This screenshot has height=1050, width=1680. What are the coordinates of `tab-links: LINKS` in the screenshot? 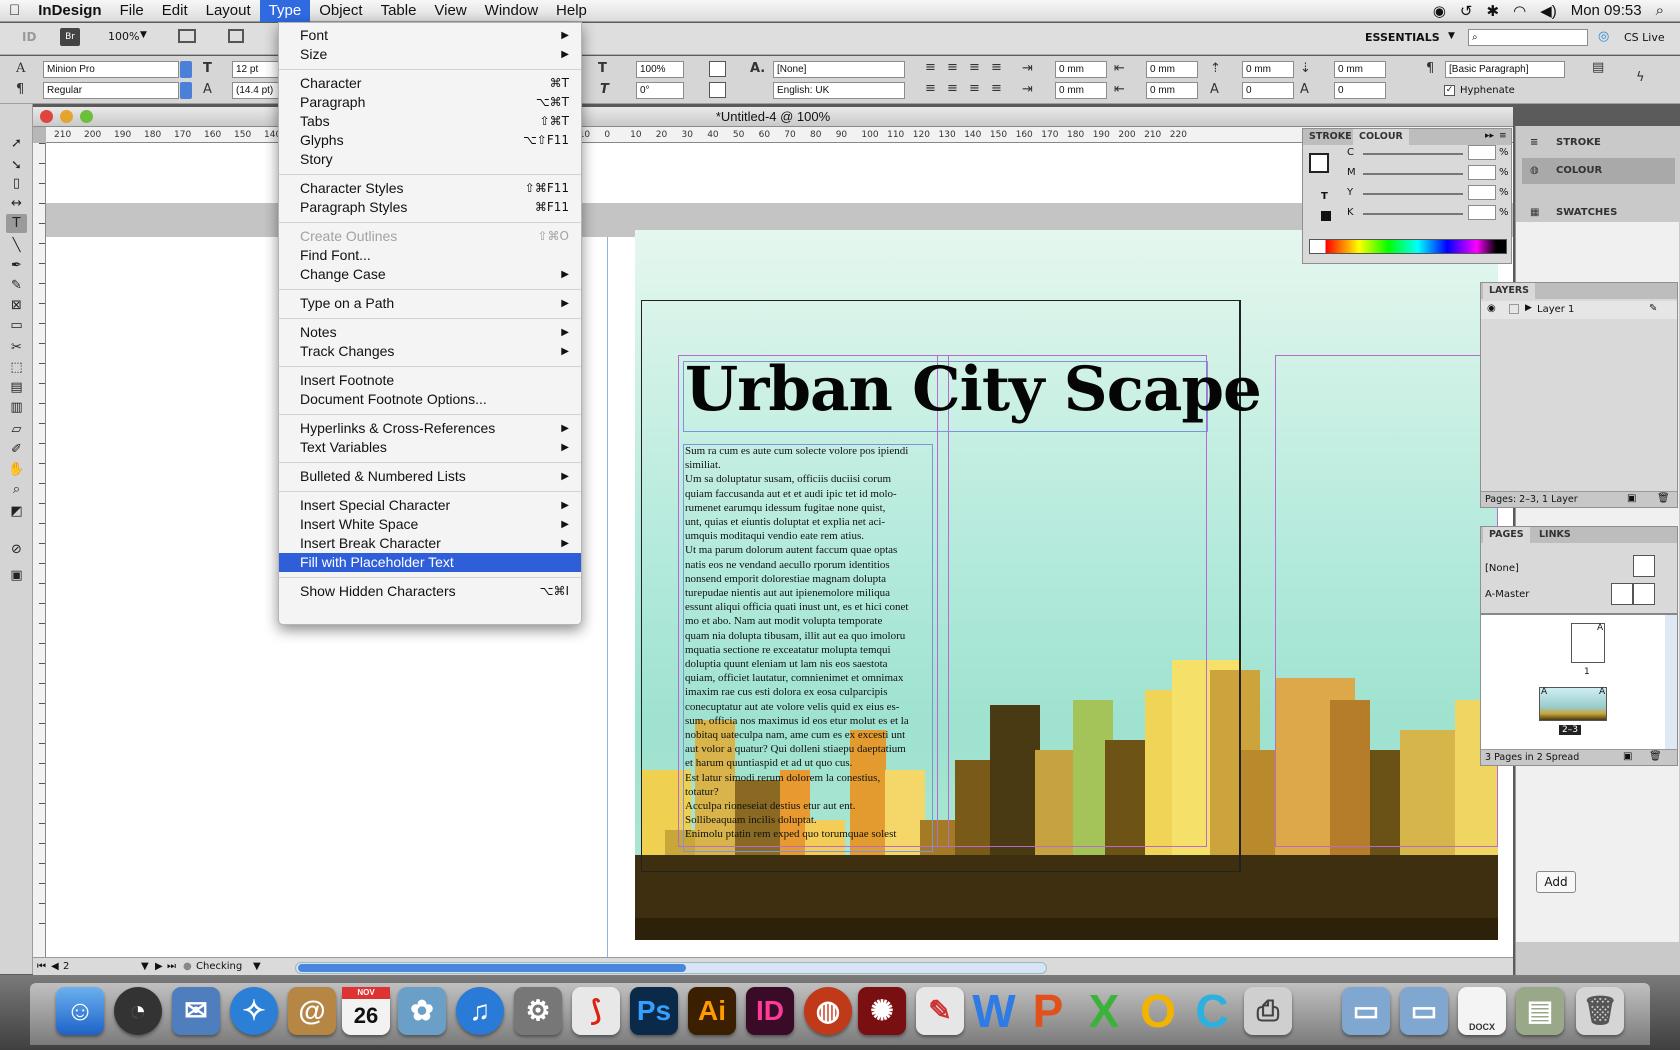 It's located at (1555, 535).